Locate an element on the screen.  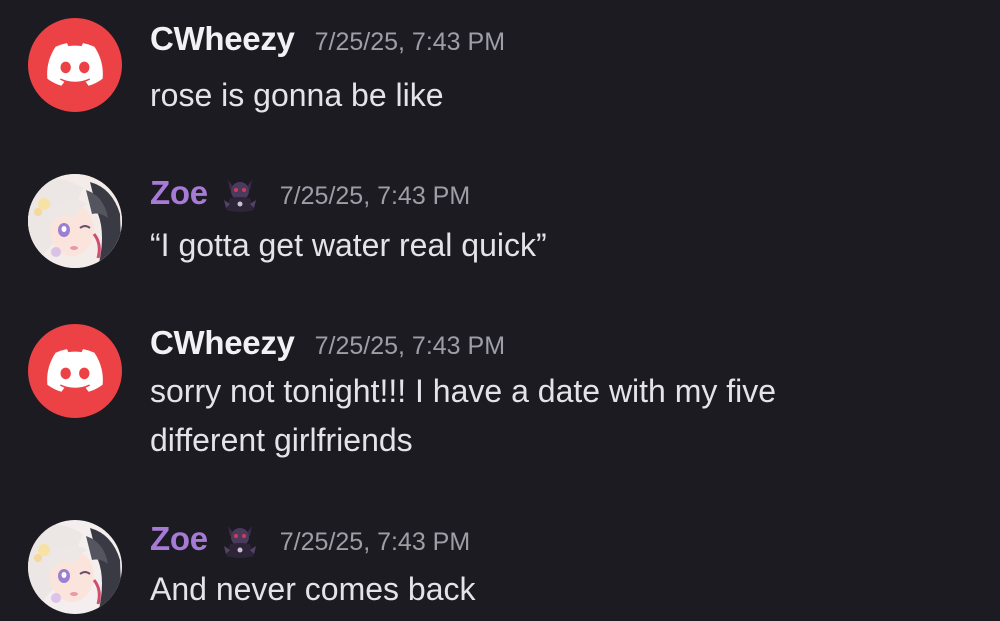
message-content: “I gotta get water real quick” is located at coordinates (560, 245).